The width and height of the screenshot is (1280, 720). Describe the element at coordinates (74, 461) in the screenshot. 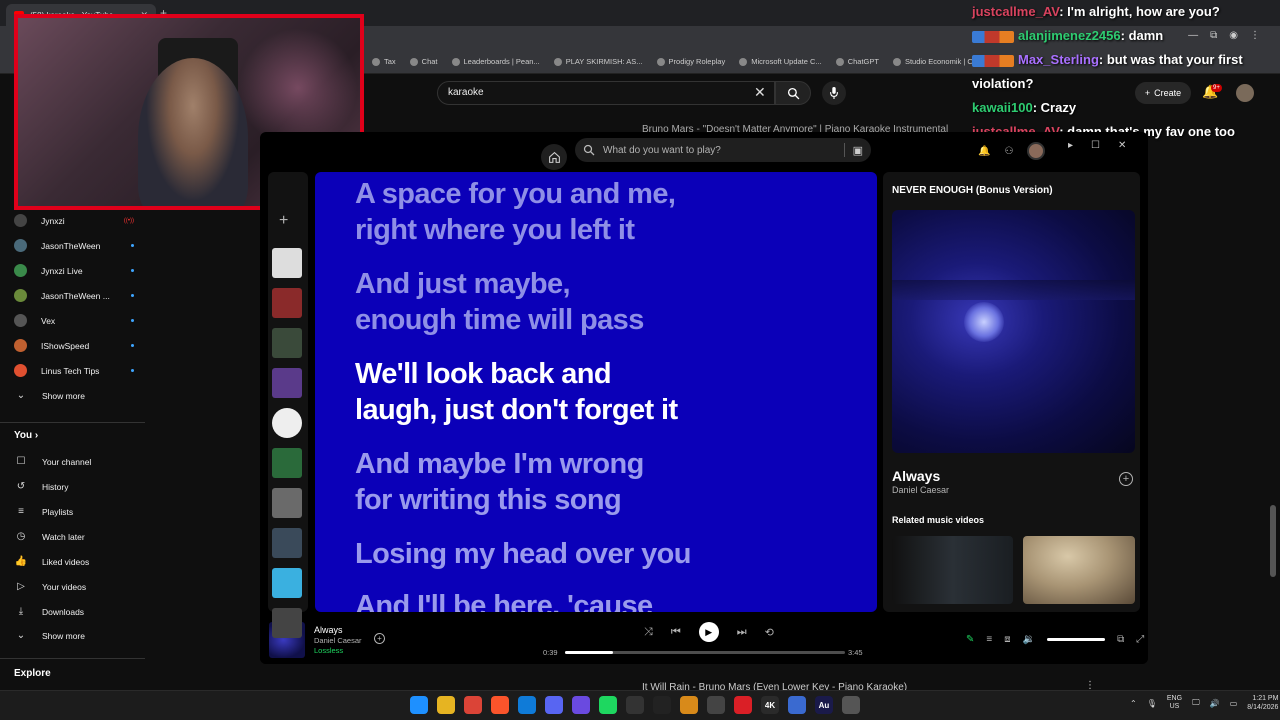

I see `sidebar-item: ☐ Your channel` at that location.